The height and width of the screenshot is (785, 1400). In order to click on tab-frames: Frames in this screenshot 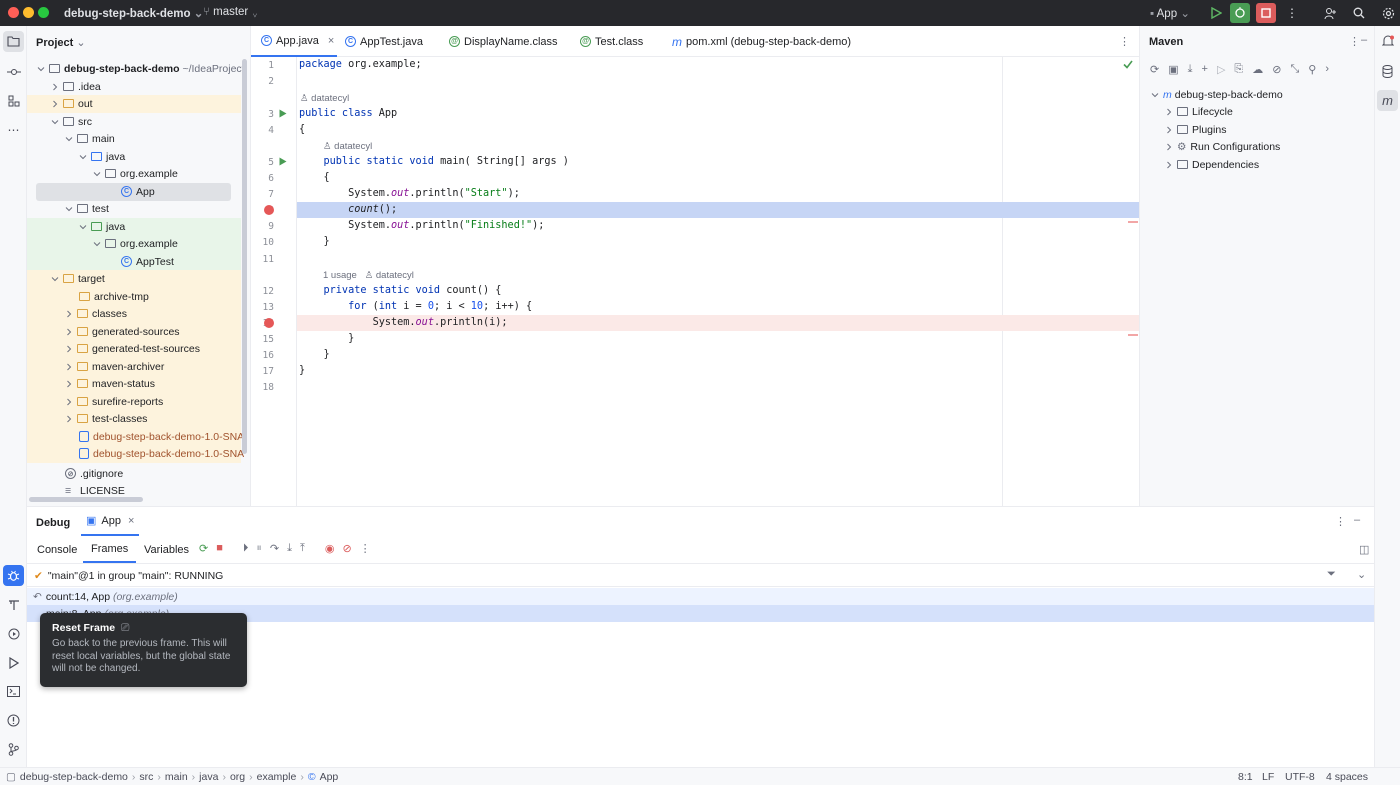, I will do `click(110, 549)`.